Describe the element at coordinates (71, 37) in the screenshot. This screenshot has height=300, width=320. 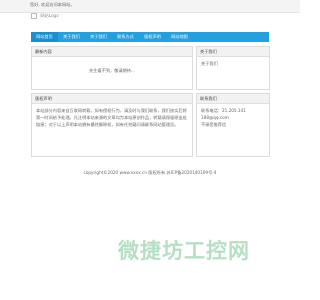
I see `nav-item-2: 关于我们` at that location.